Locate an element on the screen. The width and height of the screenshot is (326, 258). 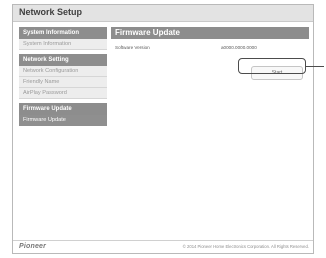
callout-line is located at coordinates (315, 66).